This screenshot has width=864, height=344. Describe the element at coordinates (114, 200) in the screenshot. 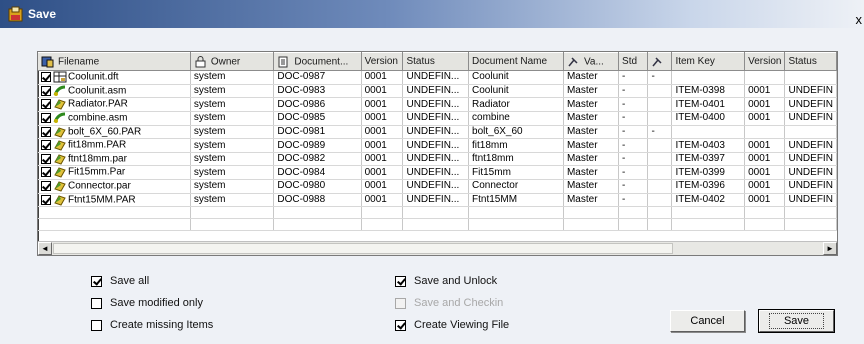

I see `filename-cell: Ftnt15MM.PAR` at that location.